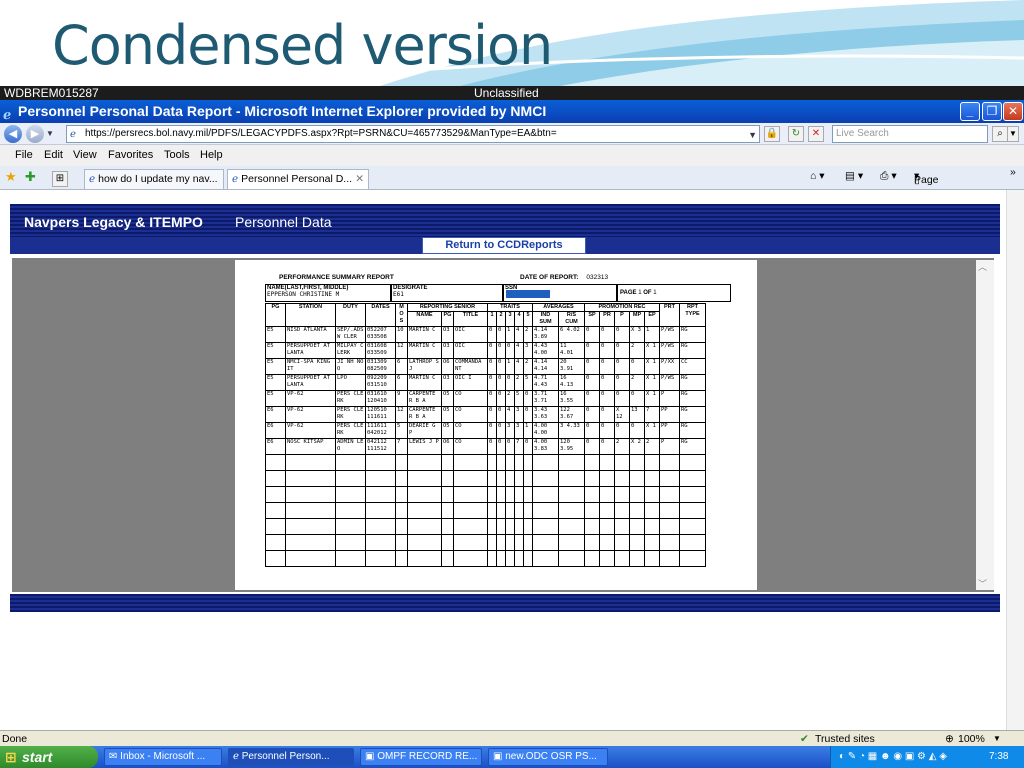 This screenshot has width=1024, height=768. Describe the element at coordinates (211, 155) in the screenshot. I see `menu-help: Help` at that location.